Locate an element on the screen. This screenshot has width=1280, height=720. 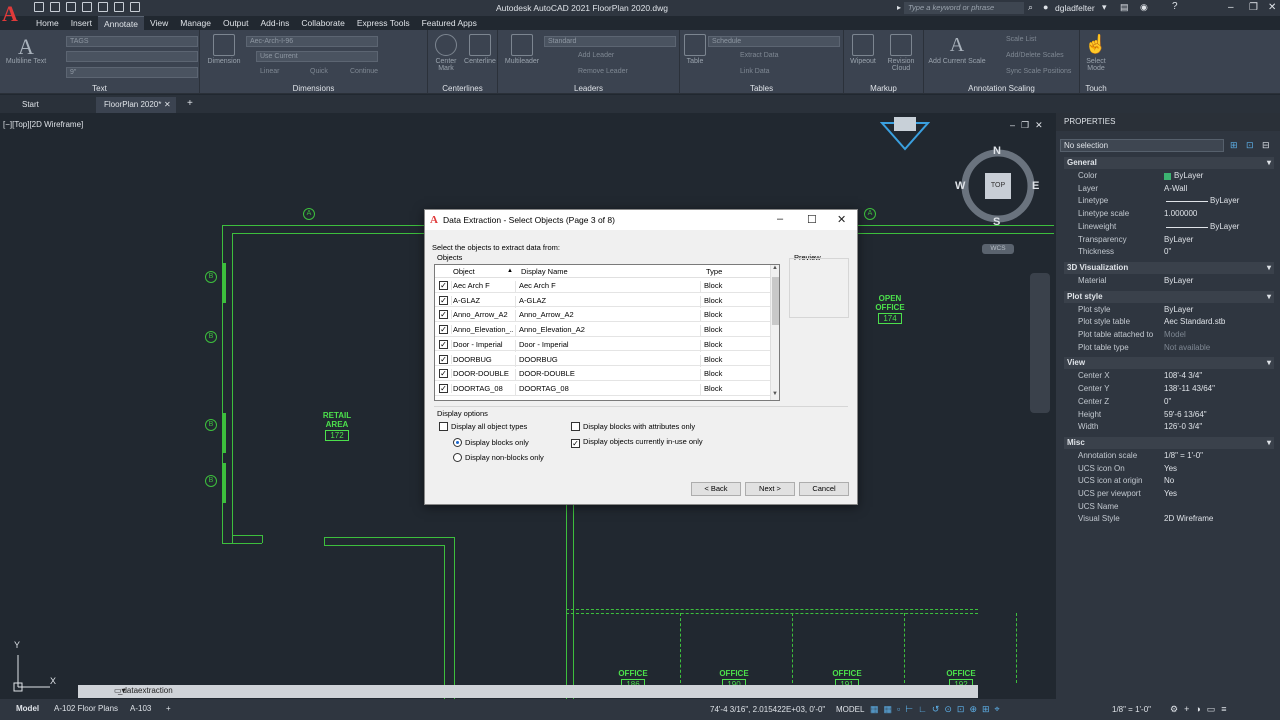
dimensions-panel-title: Dimensions is located at coordinates (313, 88).